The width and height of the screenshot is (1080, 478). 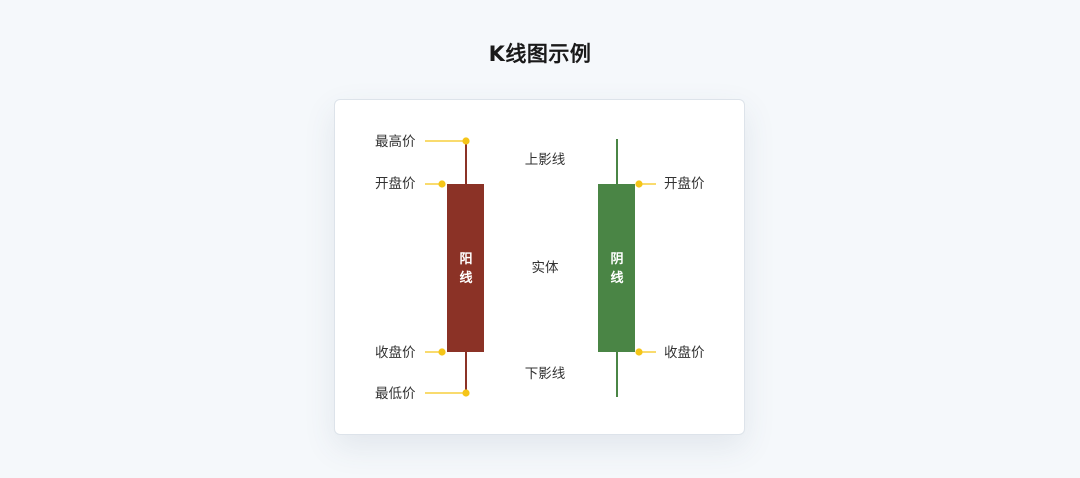 What do you see at coordinates (395, 183) in the screenshot?
I see `open-price-label: 开盘价` at bounding box center [395, 183].